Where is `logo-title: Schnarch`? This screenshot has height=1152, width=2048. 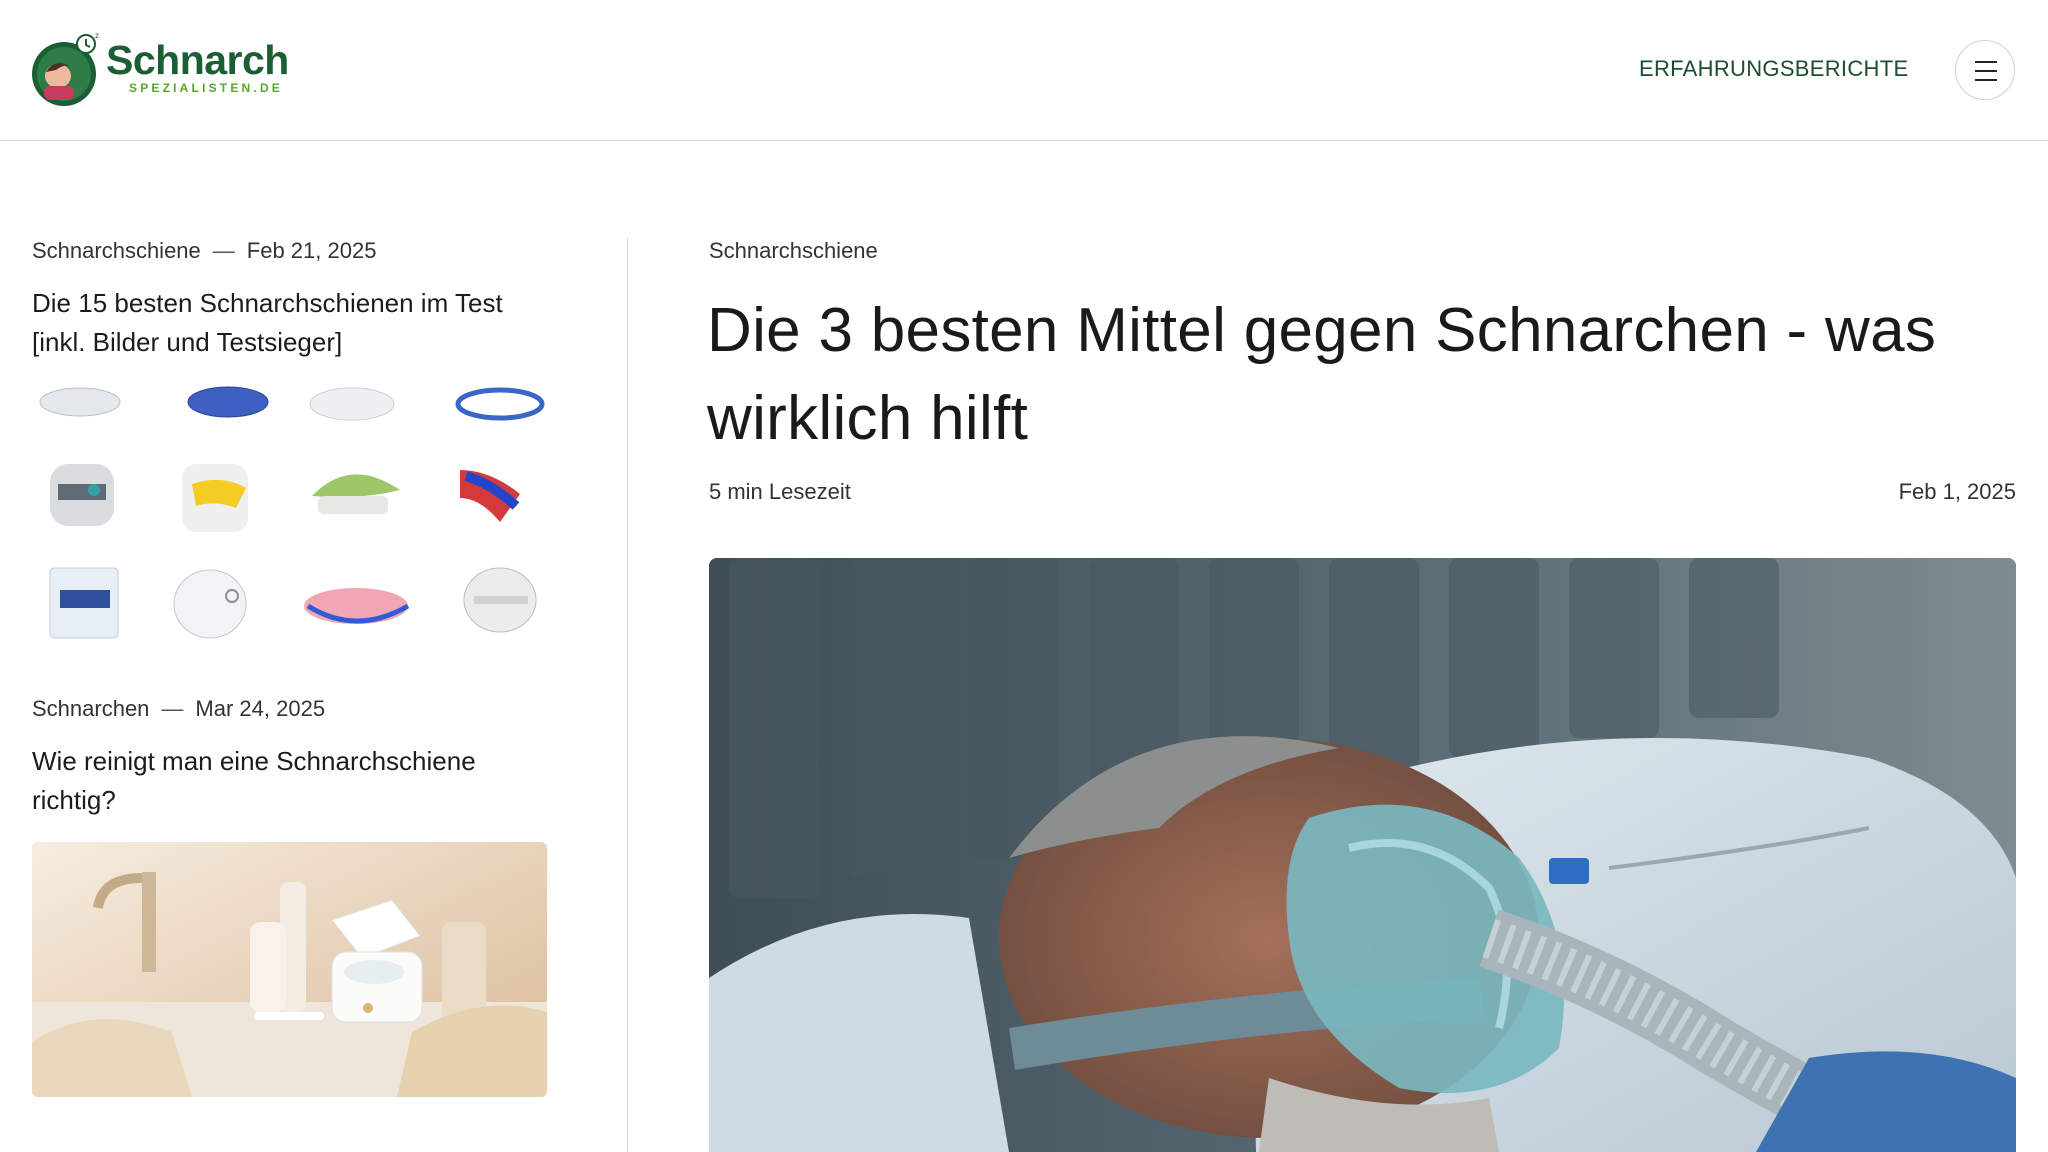
logo-title: Schnarch is located at coordinates (197, 60).